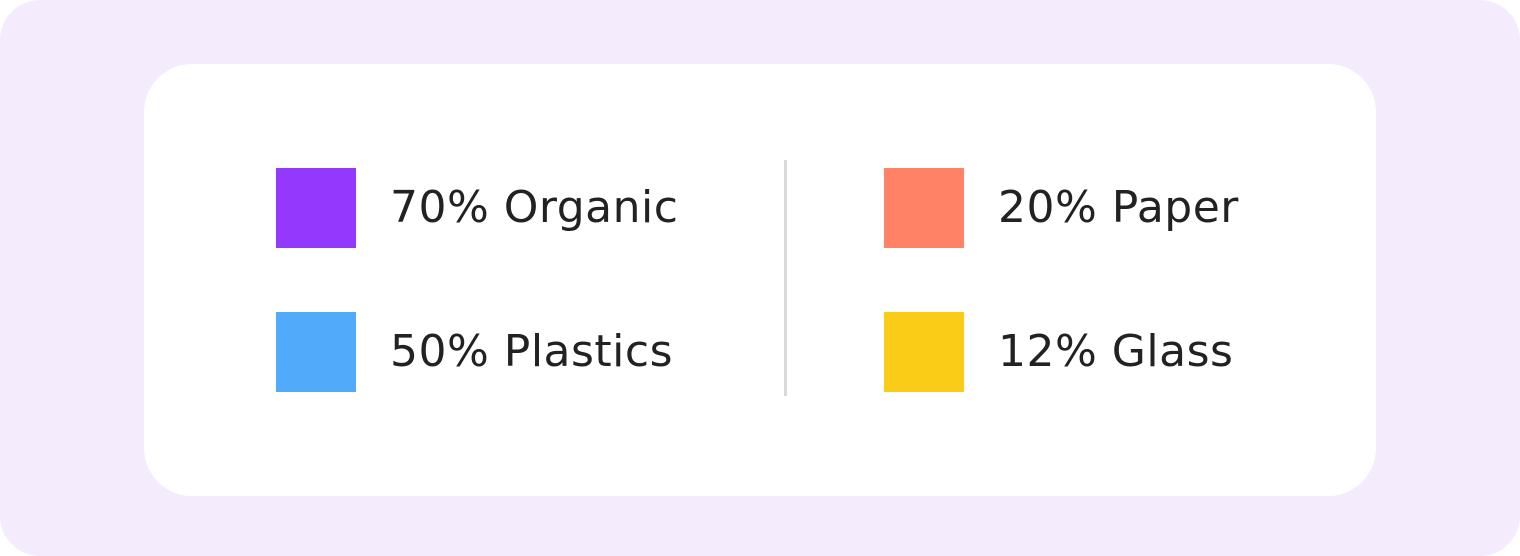  What do you see at coordinates (316, 352) in the screenshot?
I see `swatch-plastics` at bounding box center [316, 352].